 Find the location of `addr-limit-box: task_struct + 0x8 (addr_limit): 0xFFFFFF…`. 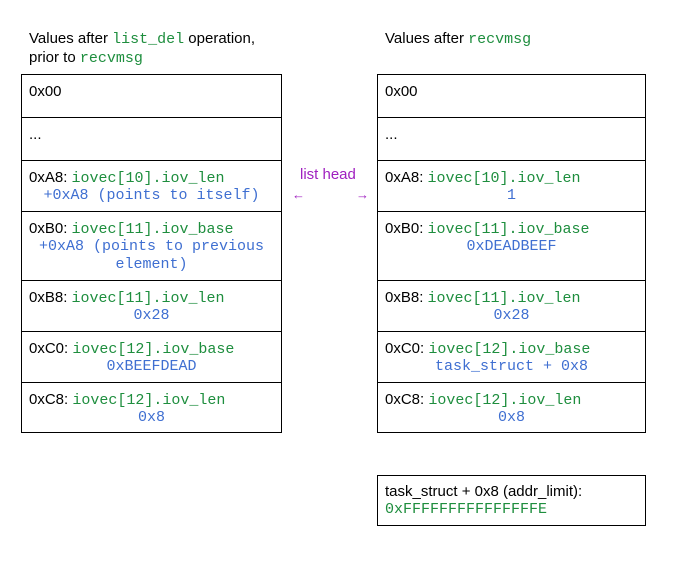

addr-limit-box: task_struct + 0x8 (addr_limit): 0xFFFFFF… is located at coordinates (511, 500).